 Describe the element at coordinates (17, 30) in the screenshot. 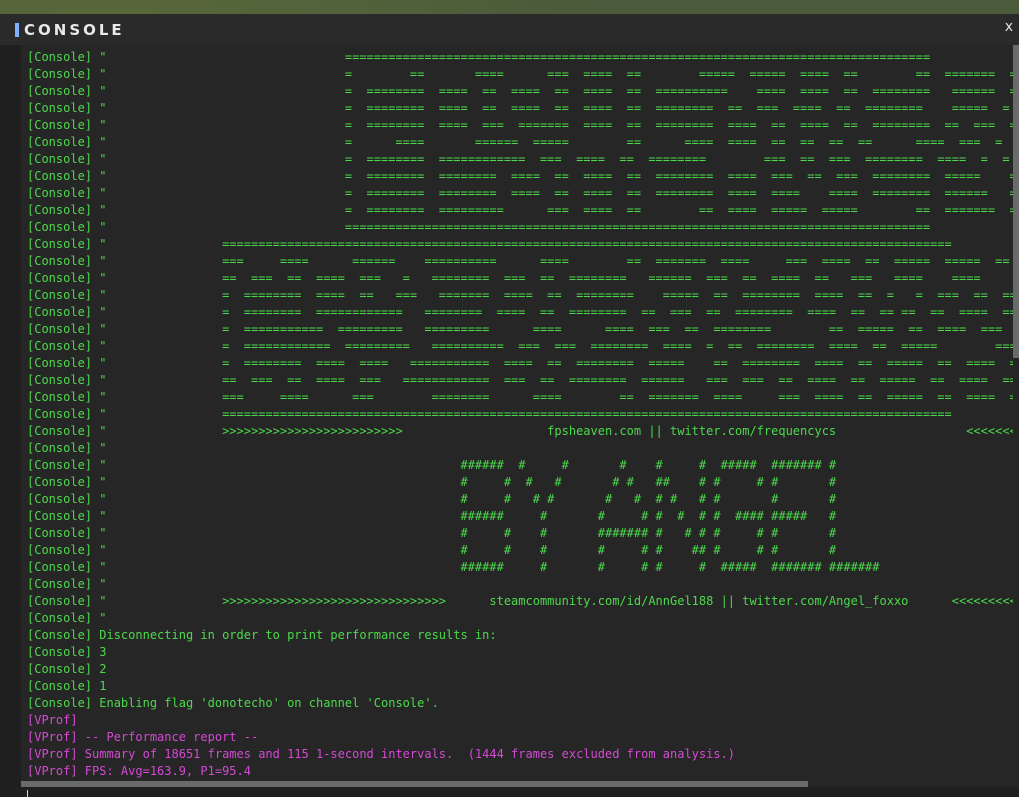

I see `console-logo-icon` at that location.